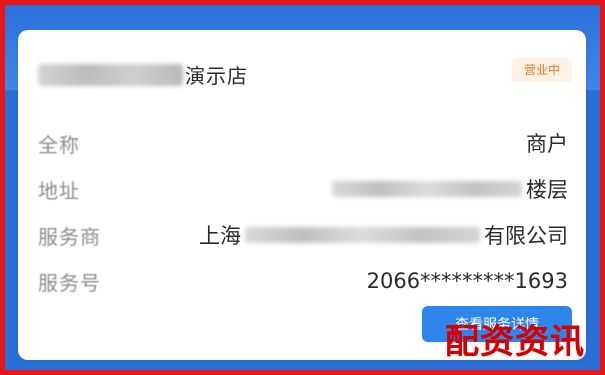  I want to click on value-provider: 上海 有限公司, so click(383, 235).